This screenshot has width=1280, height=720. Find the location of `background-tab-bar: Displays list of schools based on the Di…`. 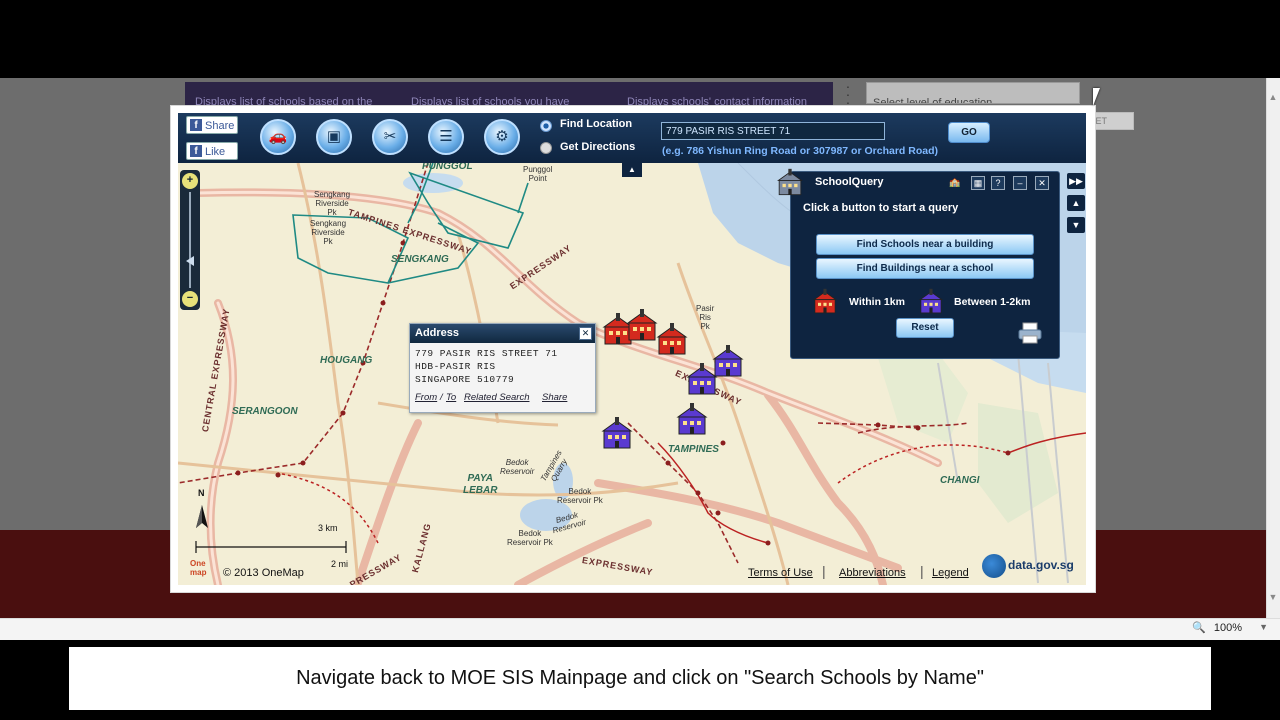

background-tab-bar: Displays list of schools based on the Di… is located at coordinates (509, 94).